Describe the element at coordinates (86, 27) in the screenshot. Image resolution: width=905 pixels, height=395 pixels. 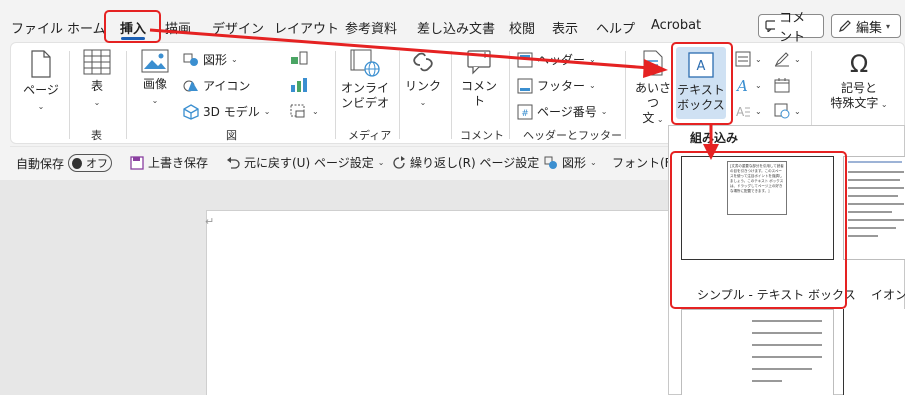
I see `tab-home: ホーム` at that location.